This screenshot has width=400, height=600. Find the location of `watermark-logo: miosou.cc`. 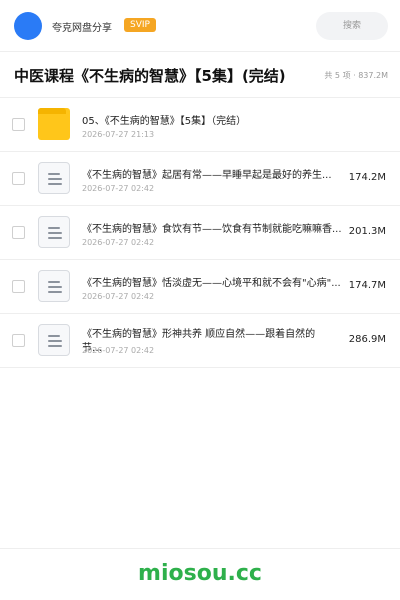

watermark-logo: miosou.cc is located at coordinates (200, 573).